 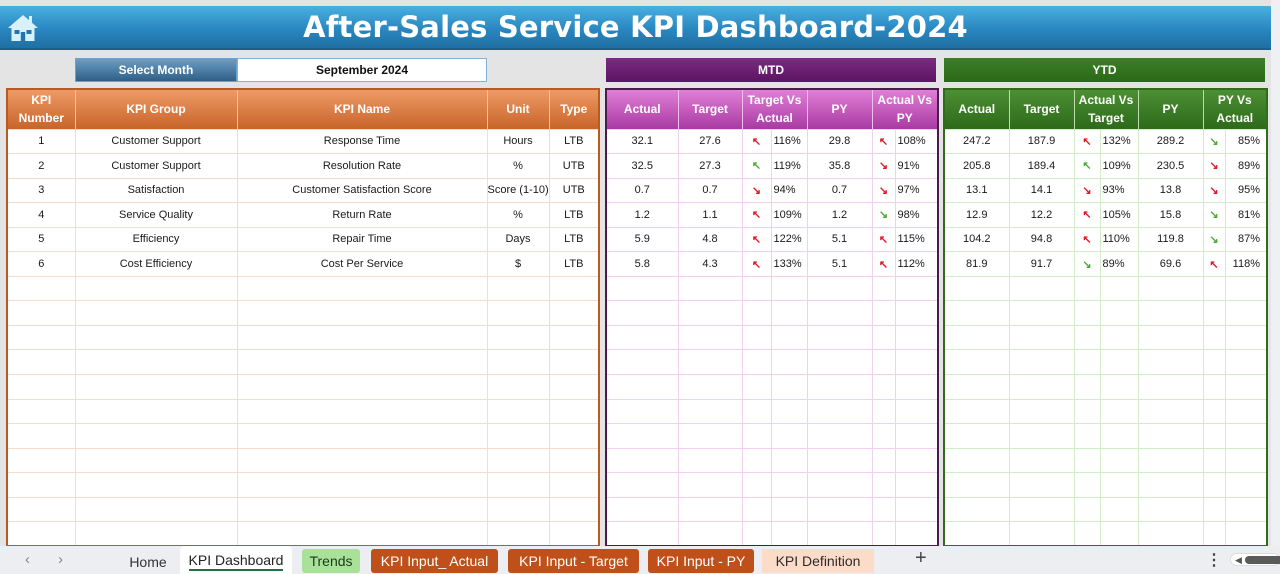 I want to click on kpi-number-cell: 1, so click(x=41, y=141).